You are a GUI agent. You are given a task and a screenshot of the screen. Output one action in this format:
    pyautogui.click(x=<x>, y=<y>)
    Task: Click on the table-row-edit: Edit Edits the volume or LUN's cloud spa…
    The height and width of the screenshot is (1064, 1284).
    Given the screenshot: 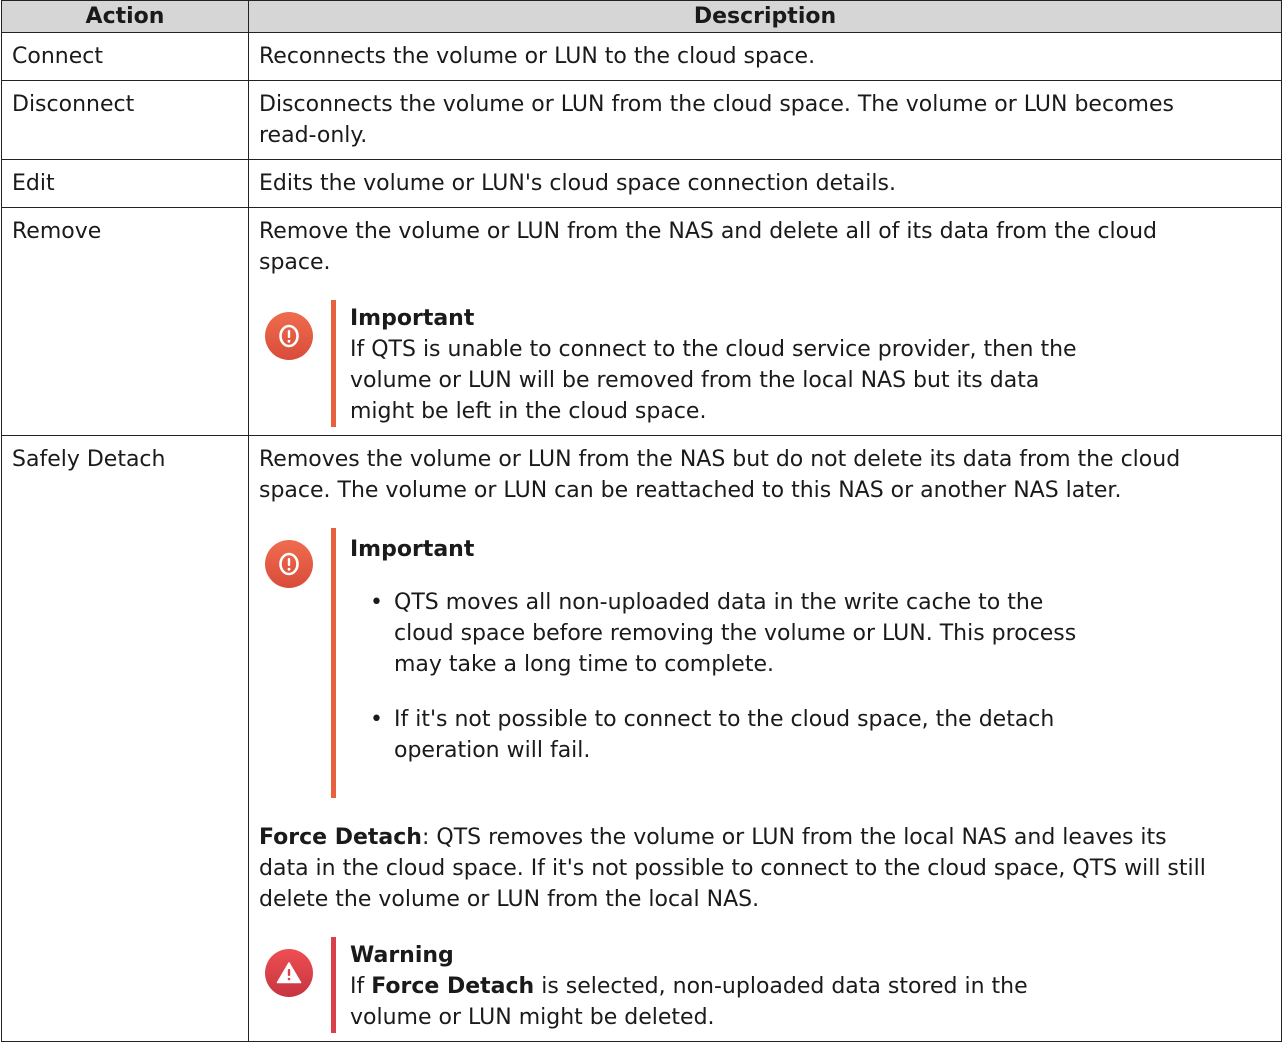 What is the action you would take?
    pyautogui.click(x=641, y=183)
    